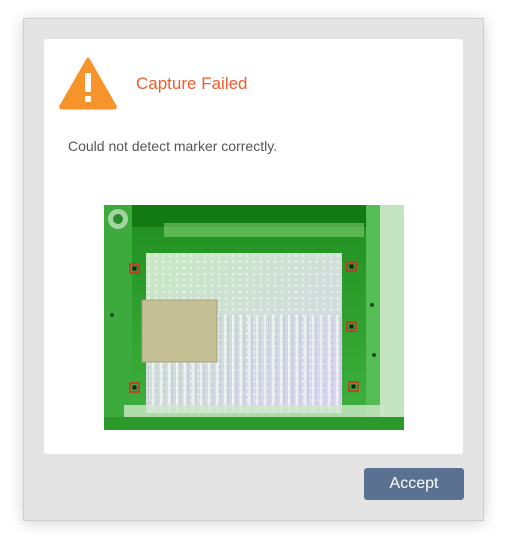 The image size is (506, 549). I want to click on warning-icon, so click(88, 83).